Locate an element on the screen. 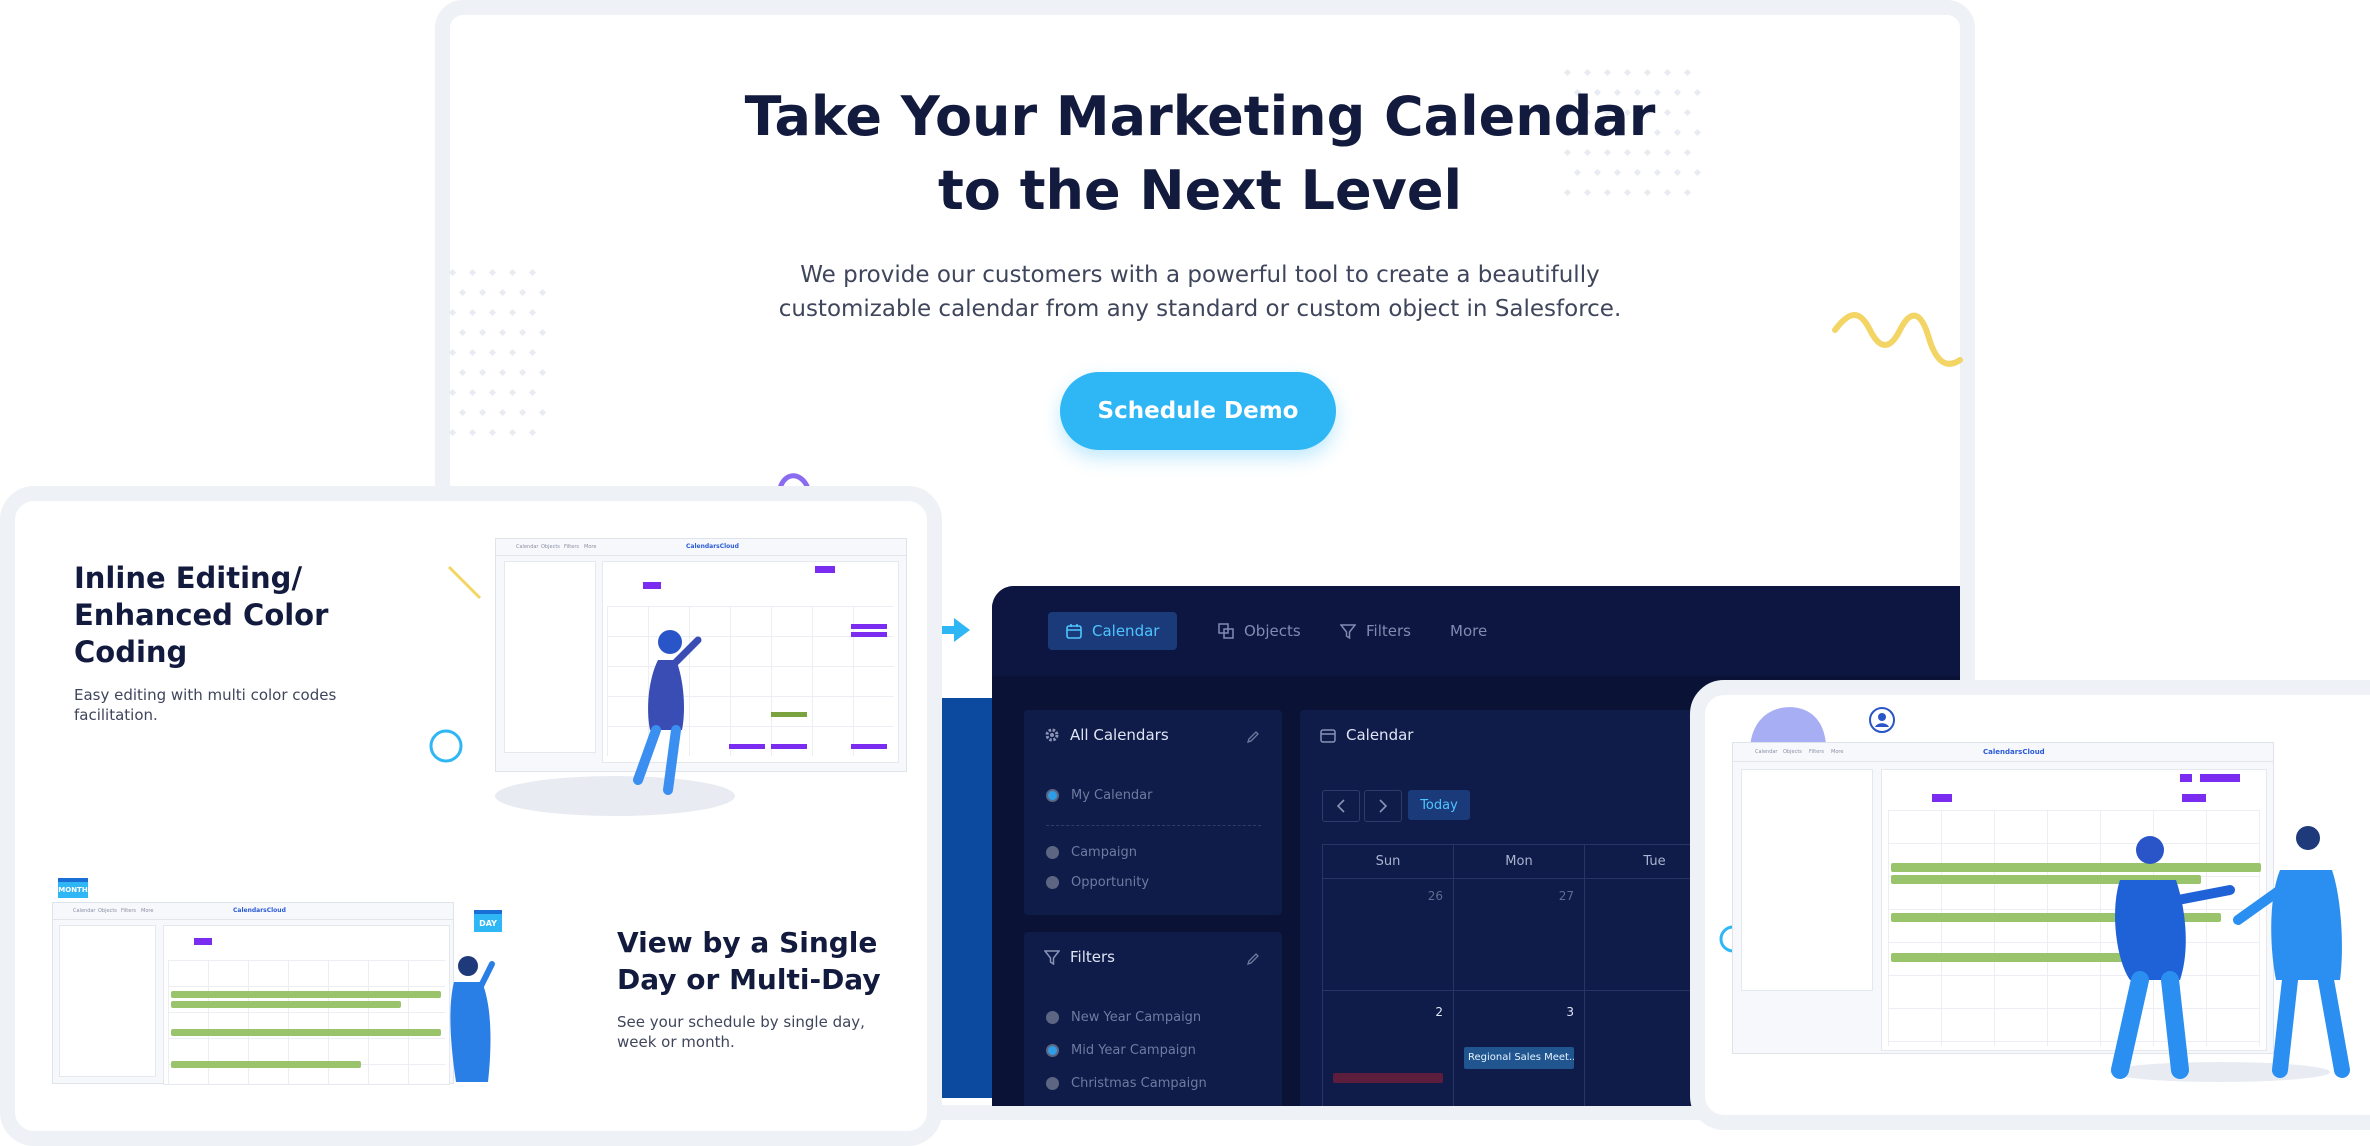  people-illustration is located at coordinates (2230, 954).